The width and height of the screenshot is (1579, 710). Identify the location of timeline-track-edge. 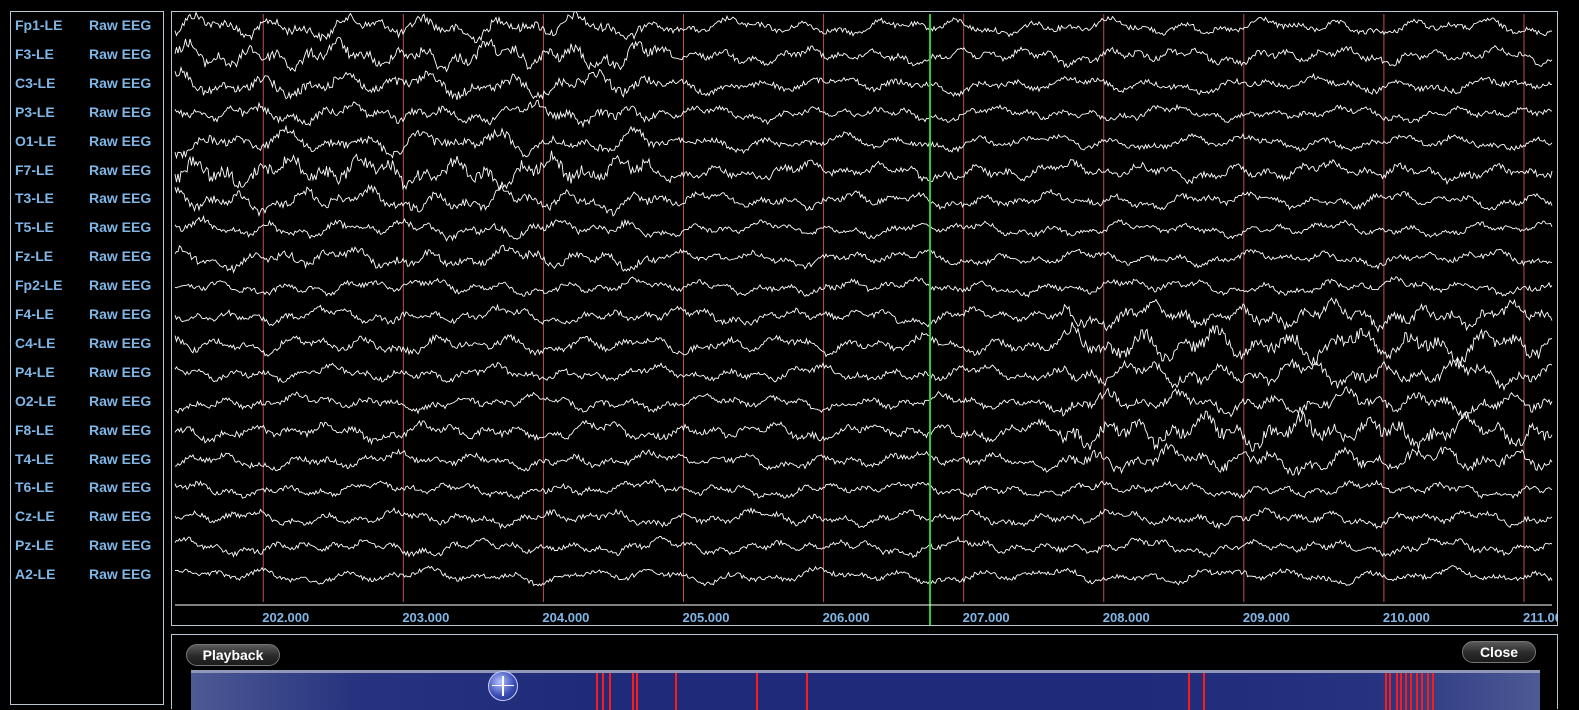
(865, 671).